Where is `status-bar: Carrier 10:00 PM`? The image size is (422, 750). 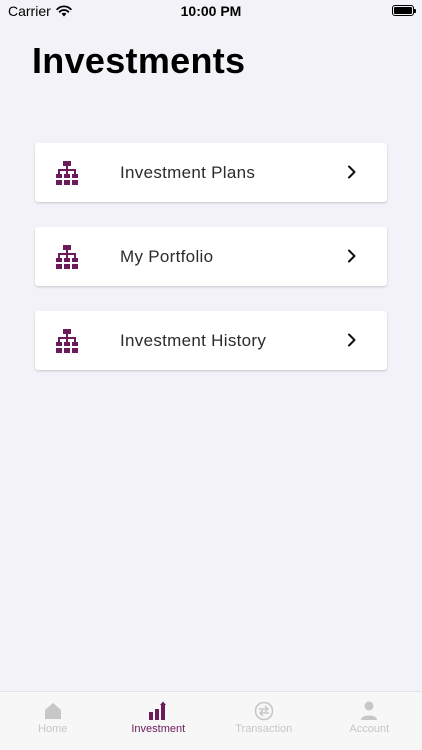
status-bar: Carrier 10:00 PM is located at coordinates (211, 11).